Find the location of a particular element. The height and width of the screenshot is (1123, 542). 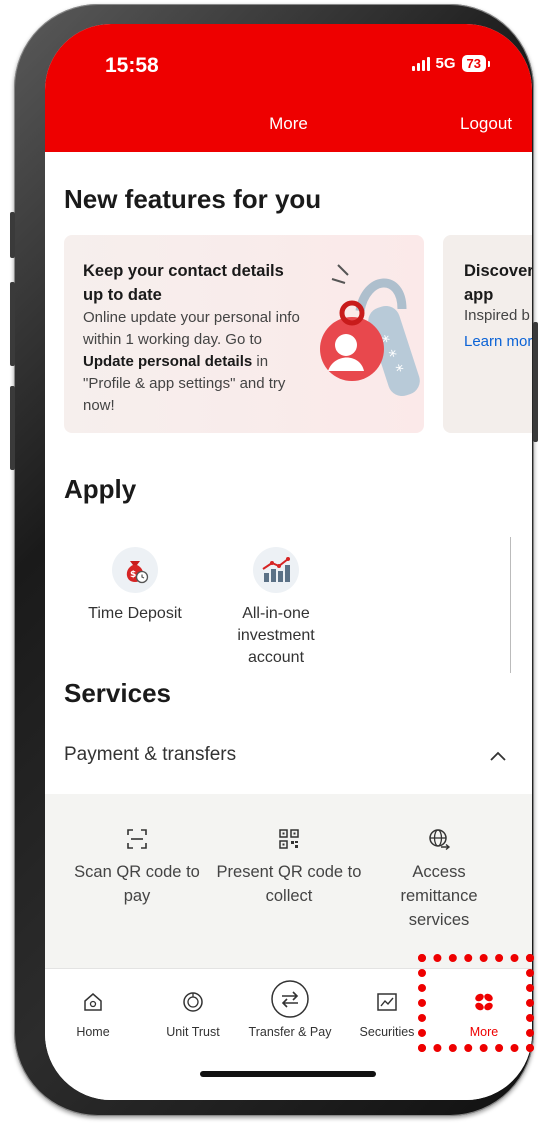

status-time: 15:58 is located at coordinates (132, 65).